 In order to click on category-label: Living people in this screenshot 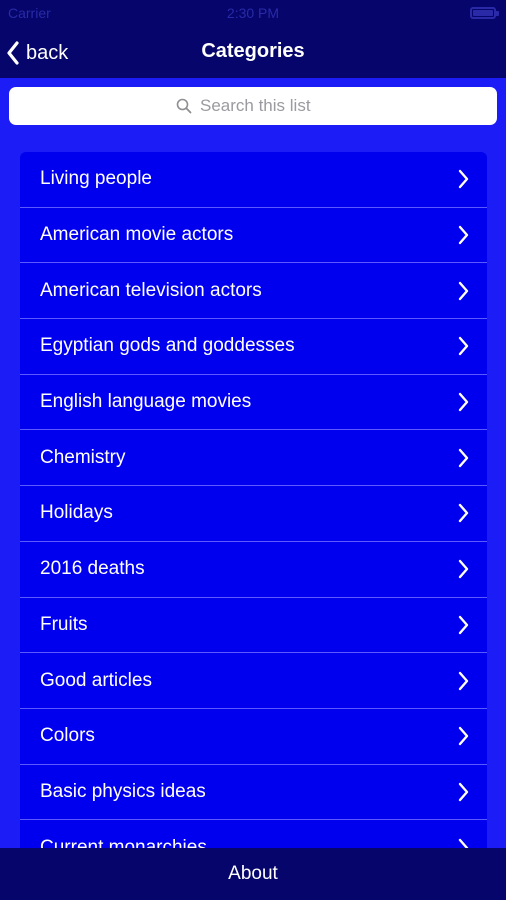, I will do `click(96, 179)`.